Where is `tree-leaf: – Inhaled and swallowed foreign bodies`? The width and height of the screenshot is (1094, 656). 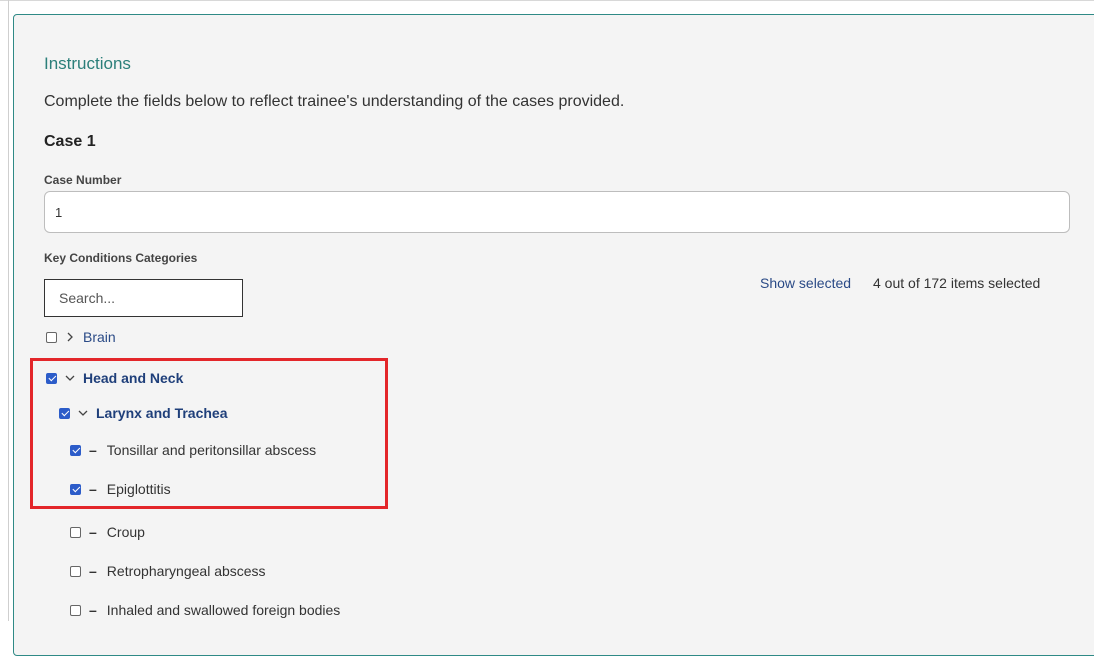 tree-leaf: – Inhaled and swallowed foreign bodies is located at coordinates (205, 610).